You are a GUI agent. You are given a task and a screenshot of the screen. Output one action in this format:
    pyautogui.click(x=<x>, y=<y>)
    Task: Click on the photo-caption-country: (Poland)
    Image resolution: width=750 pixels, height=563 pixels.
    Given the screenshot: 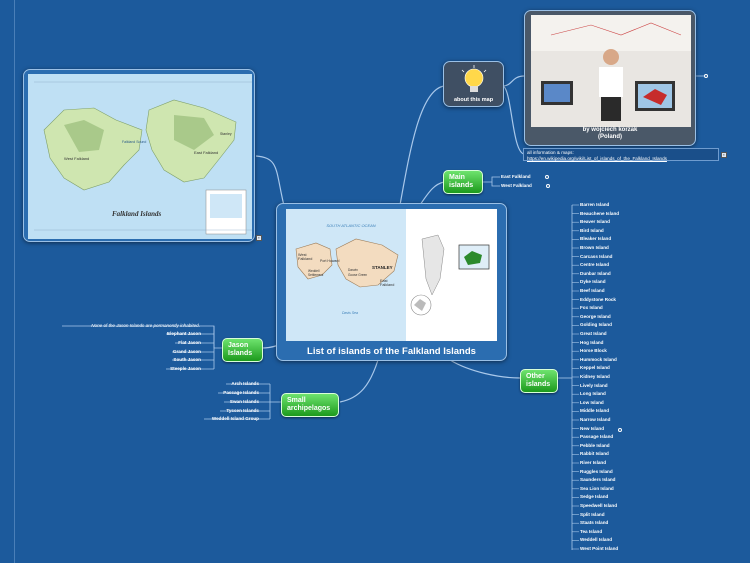 What is the action you would take?
    pyautogui.click(x=610, y=137)
    